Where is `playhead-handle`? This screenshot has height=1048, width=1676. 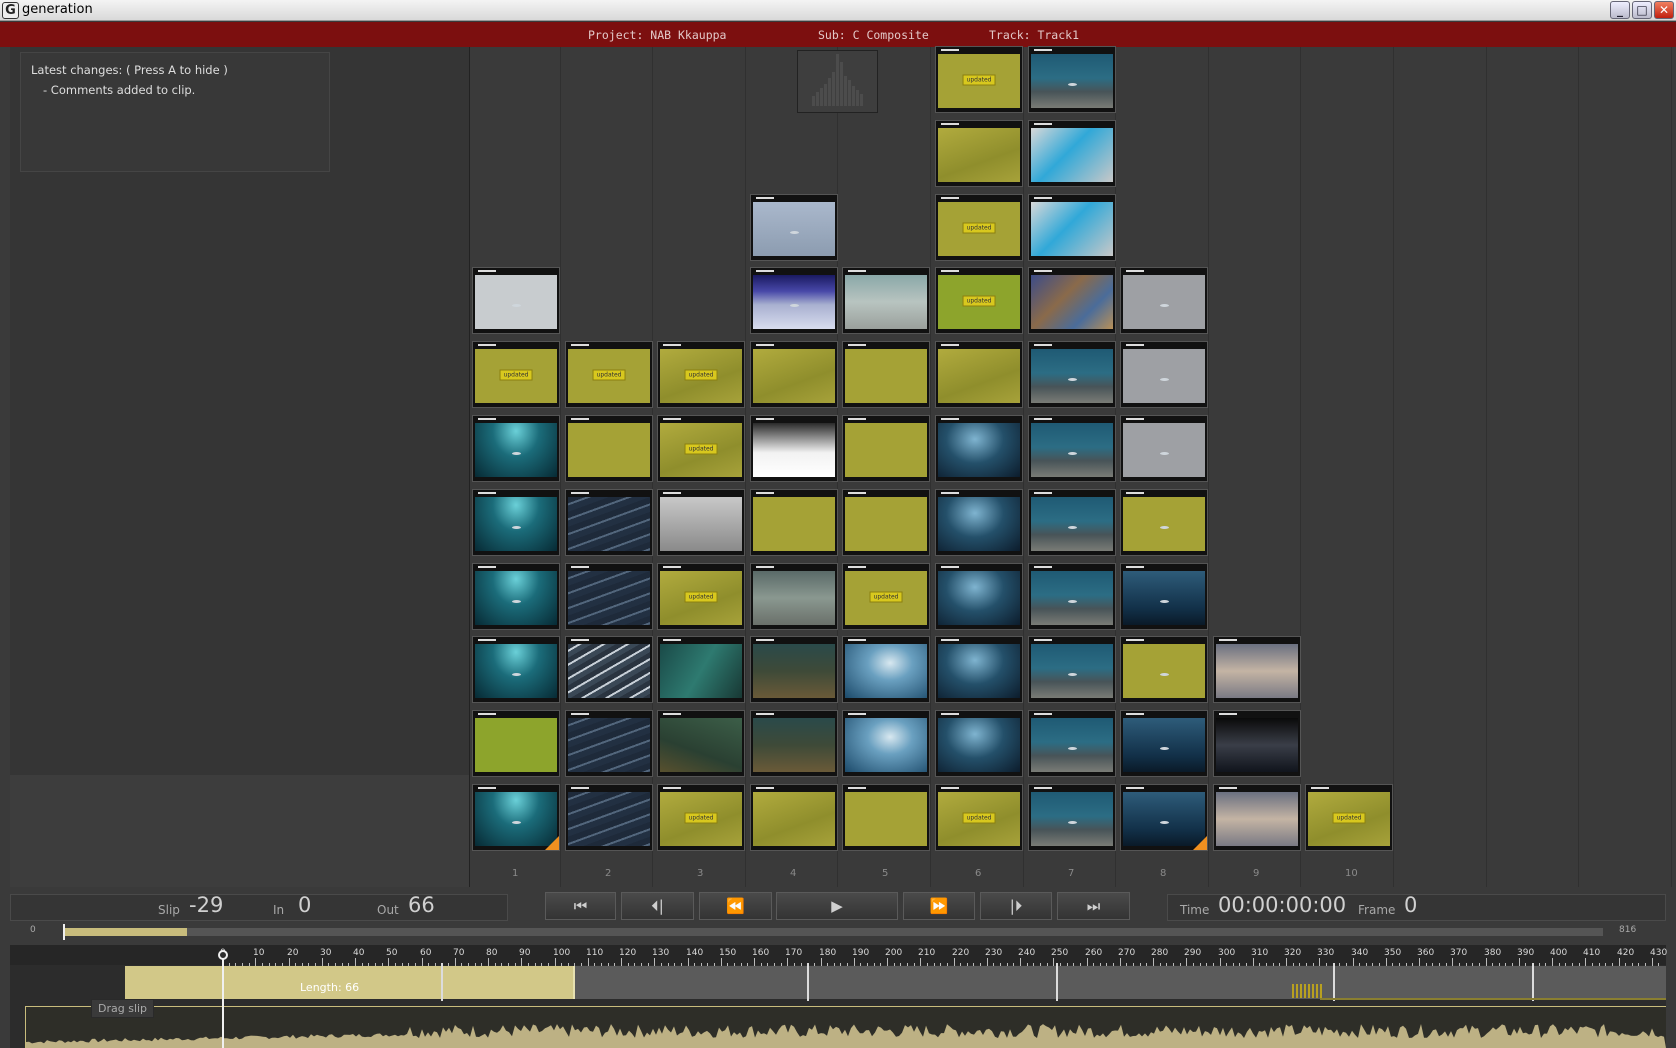
playhead-handle is located at coordinates (223, 955).